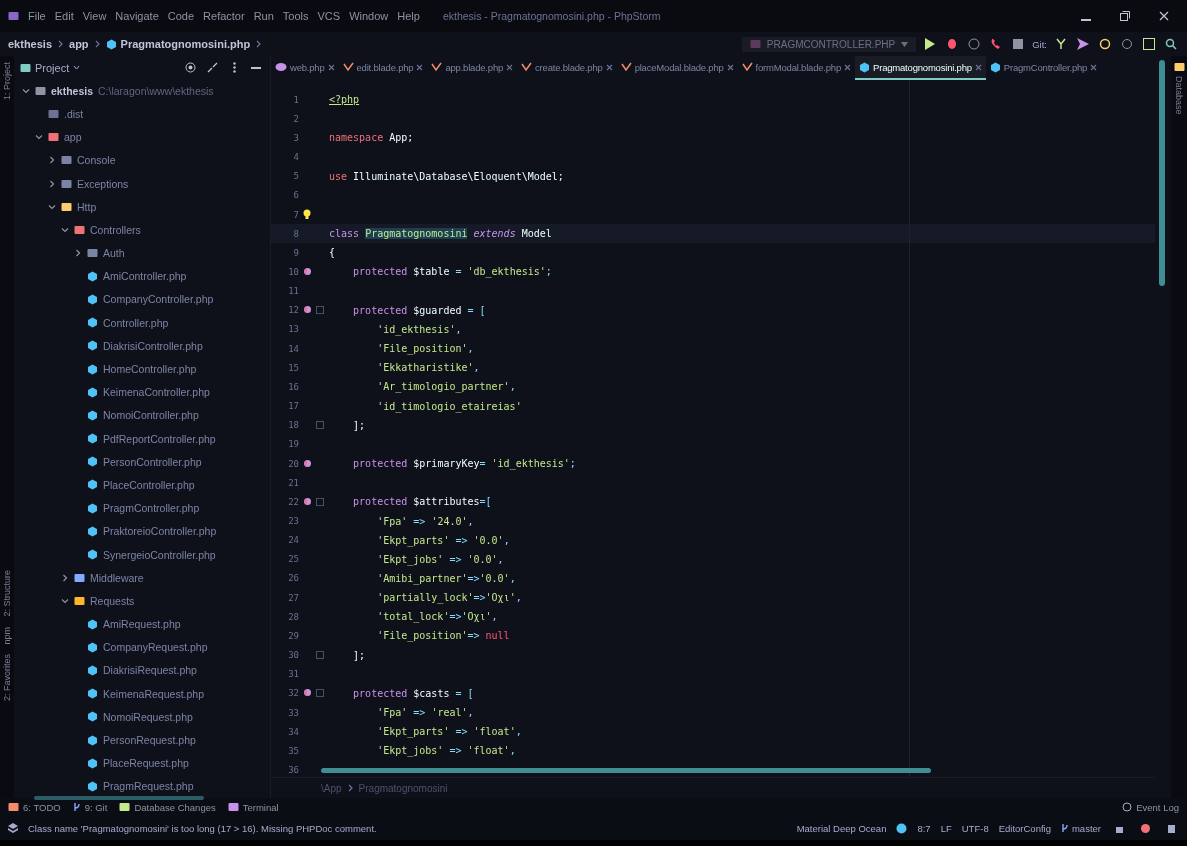 The width and height of the screenshot is (1187, 846). I want to click on tree-item: Http, so click(142, 207).